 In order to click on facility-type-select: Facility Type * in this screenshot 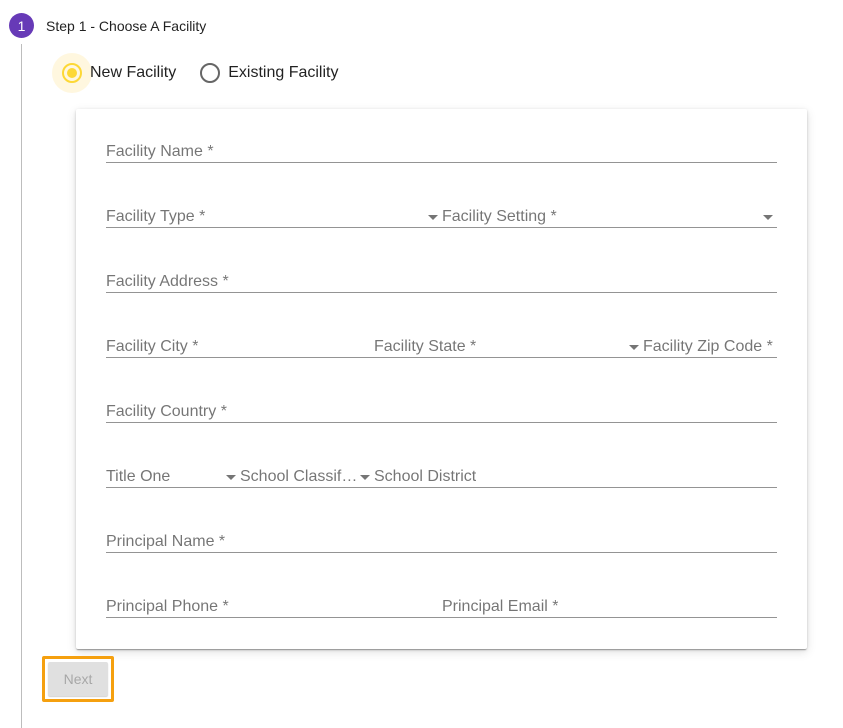, I will do `click(274, 208)`.